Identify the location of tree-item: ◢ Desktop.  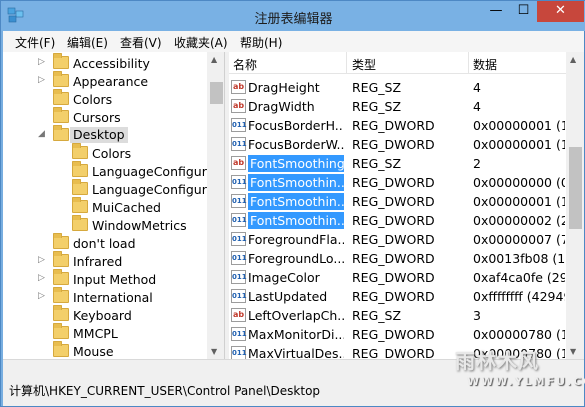
(106, 134).